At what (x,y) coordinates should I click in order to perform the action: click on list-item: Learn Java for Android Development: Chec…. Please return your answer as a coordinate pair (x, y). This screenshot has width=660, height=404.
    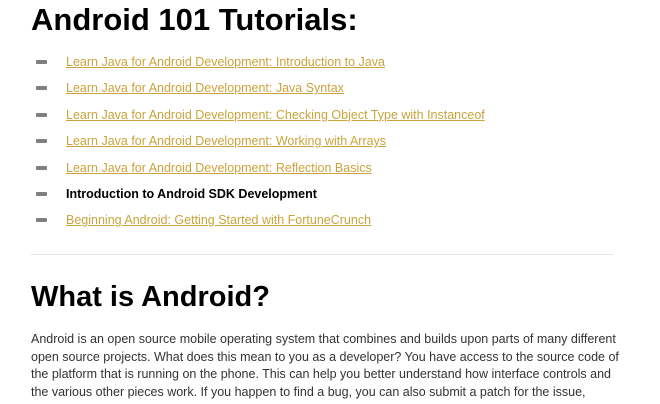
    Looking at the image, I should click on (330, 115).